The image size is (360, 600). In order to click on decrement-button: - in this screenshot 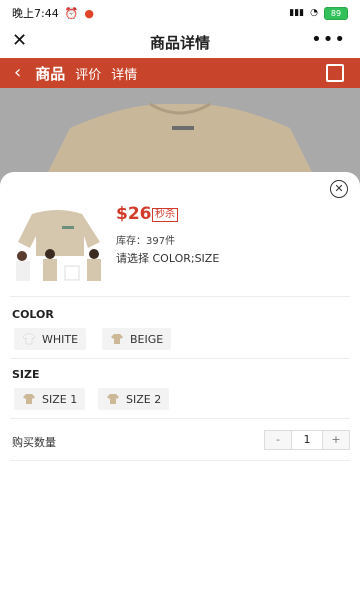, I will do `click(278, 440)`.